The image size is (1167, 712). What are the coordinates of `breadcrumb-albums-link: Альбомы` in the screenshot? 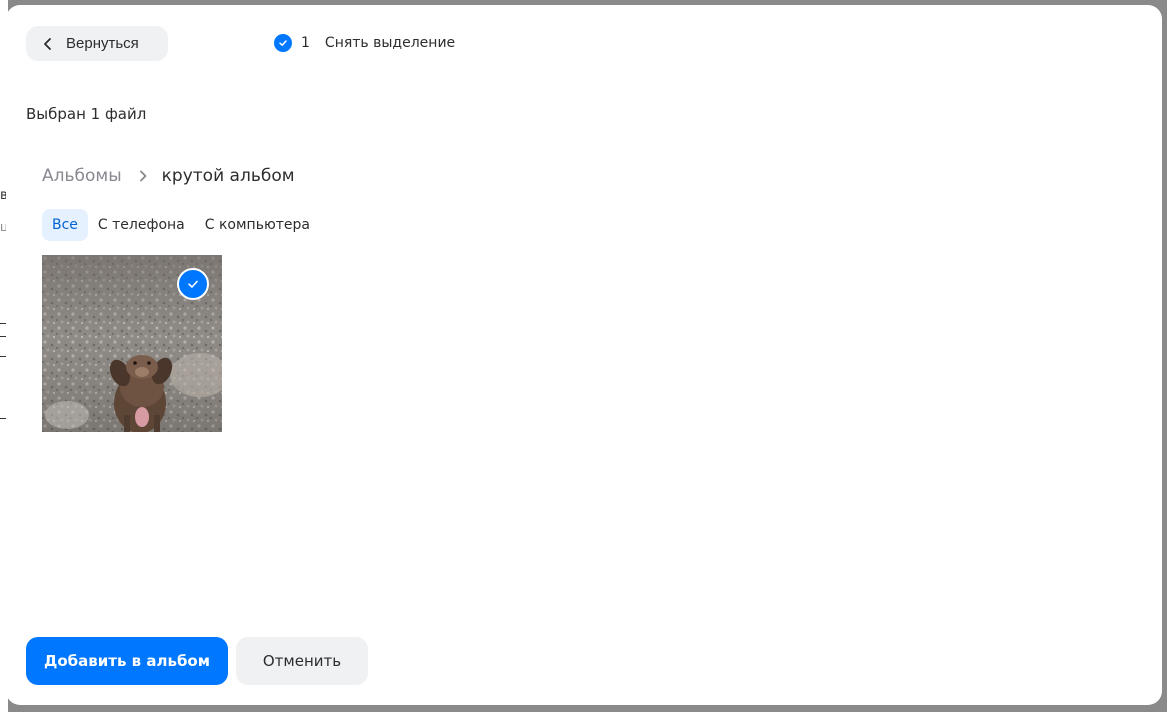 It's located at (82, 176).